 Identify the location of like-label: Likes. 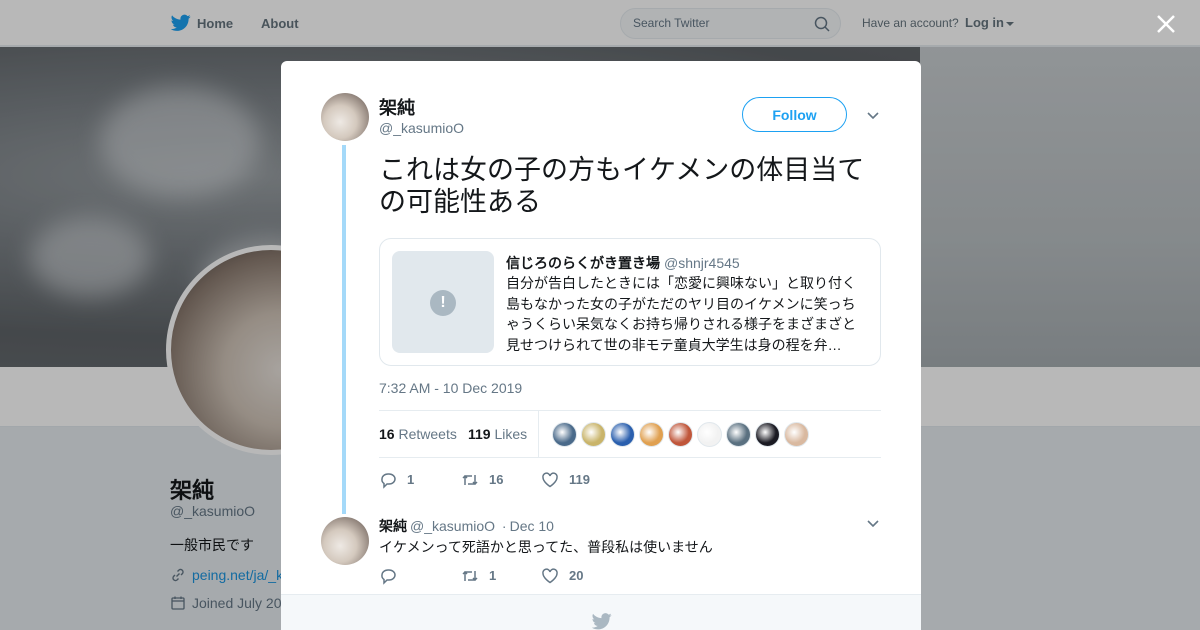
(511, 434).